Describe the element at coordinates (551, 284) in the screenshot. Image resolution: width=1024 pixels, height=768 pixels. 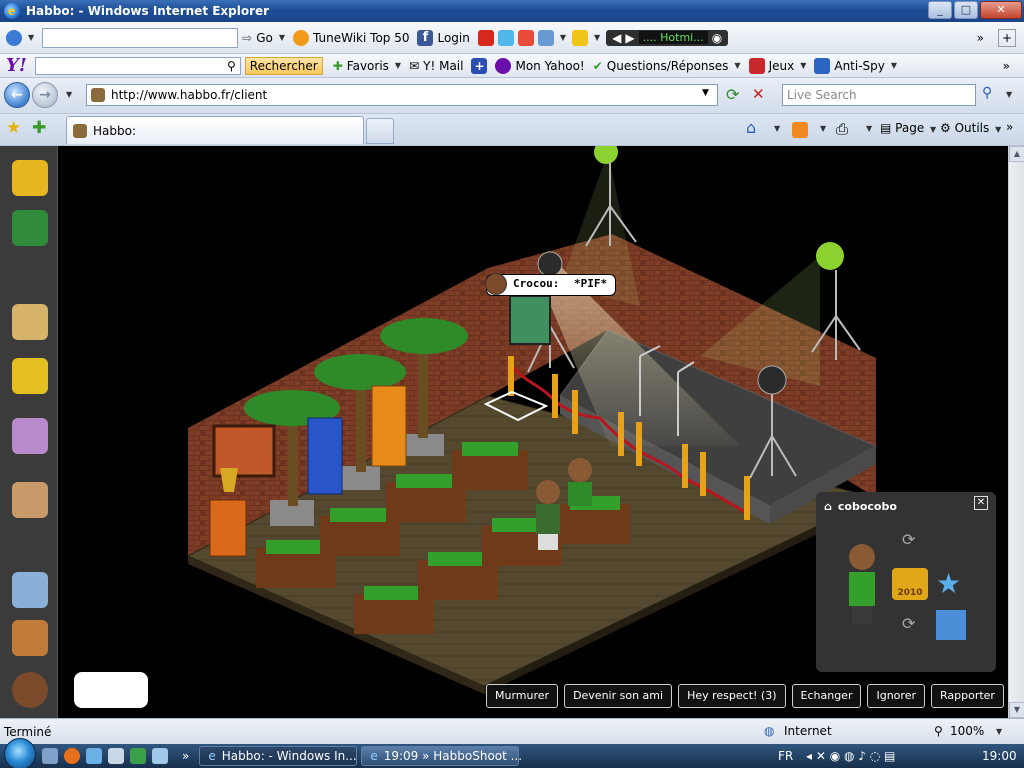
I see `chat-speech-bubble: Crocou: *PIF*` at that location.